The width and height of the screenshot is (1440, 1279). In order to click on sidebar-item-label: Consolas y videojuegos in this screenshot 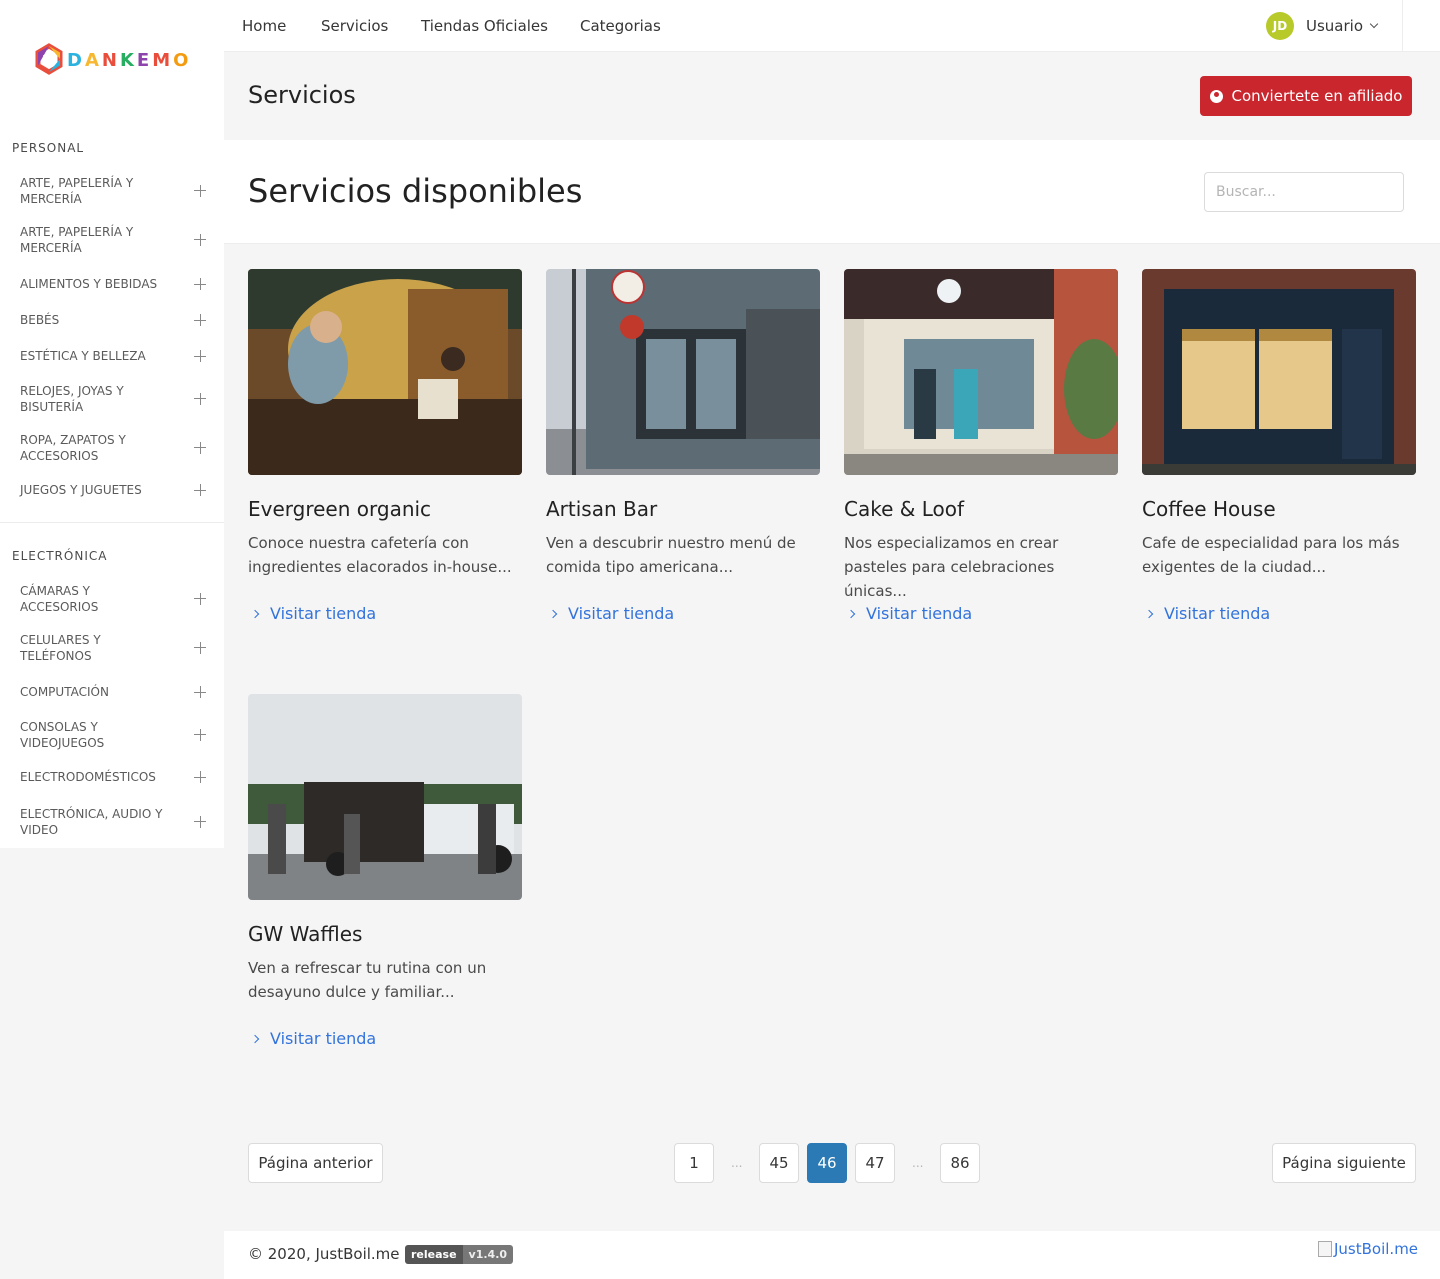, I will do `click(62, 734)`.